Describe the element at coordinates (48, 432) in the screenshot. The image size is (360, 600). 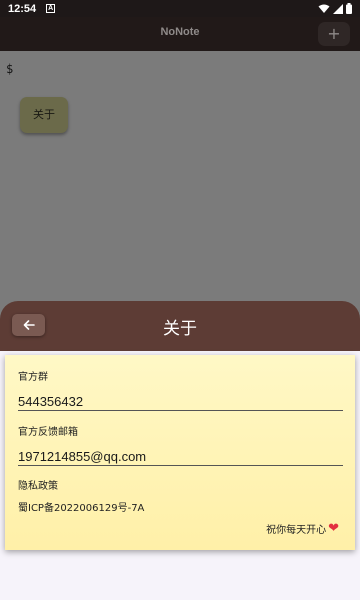
I see `email-label: 官方反馈邮箱` at that location.